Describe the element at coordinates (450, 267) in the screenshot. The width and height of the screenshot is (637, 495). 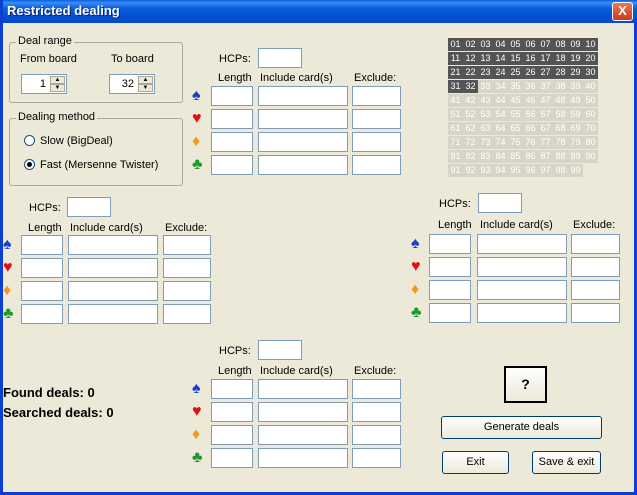
I see `east-heart-length-input` at that location.